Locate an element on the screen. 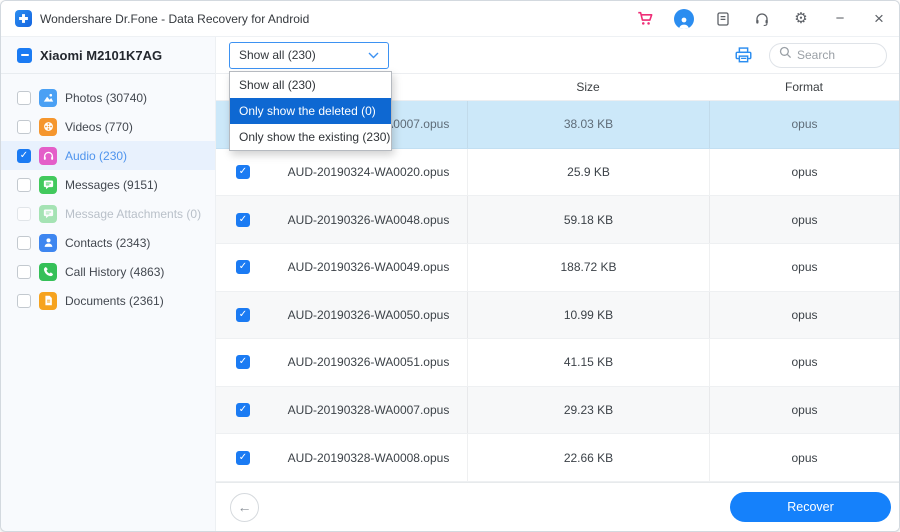 The image size is (900, 532). file-name: AUD-20190328-WA0007.opus is located at coordinates (368, 410).